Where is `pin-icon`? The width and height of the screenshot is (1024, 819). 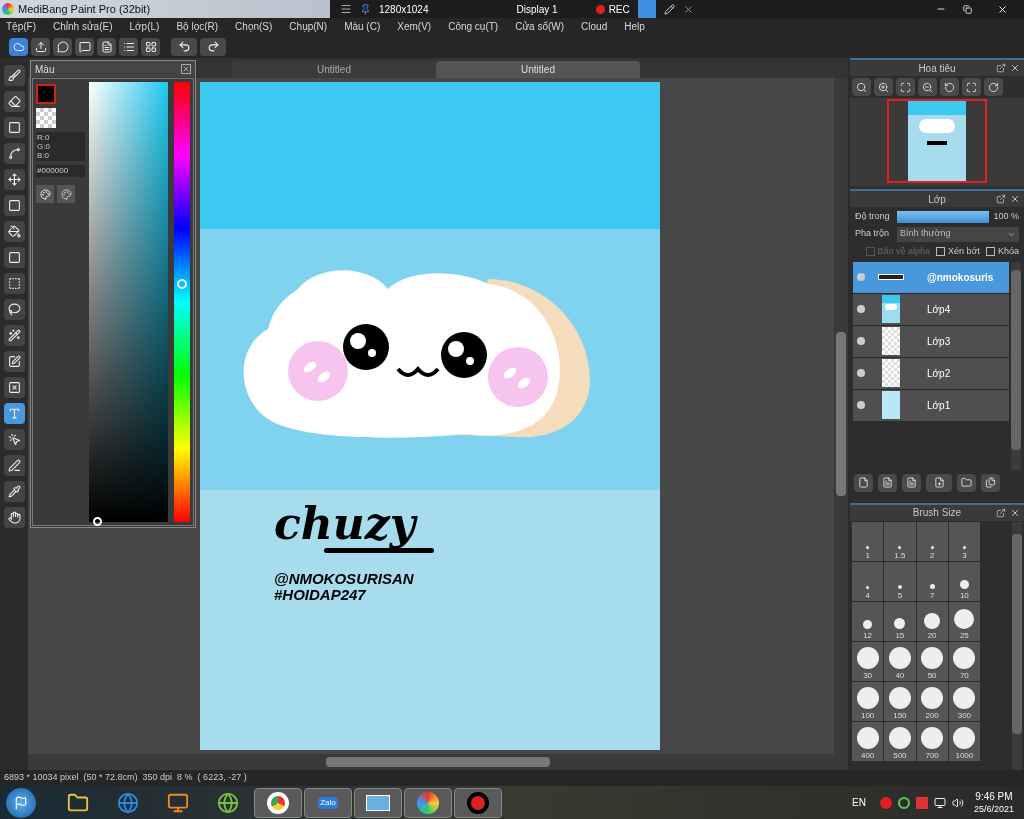 pin-icon is located at coordinates (365, 9).